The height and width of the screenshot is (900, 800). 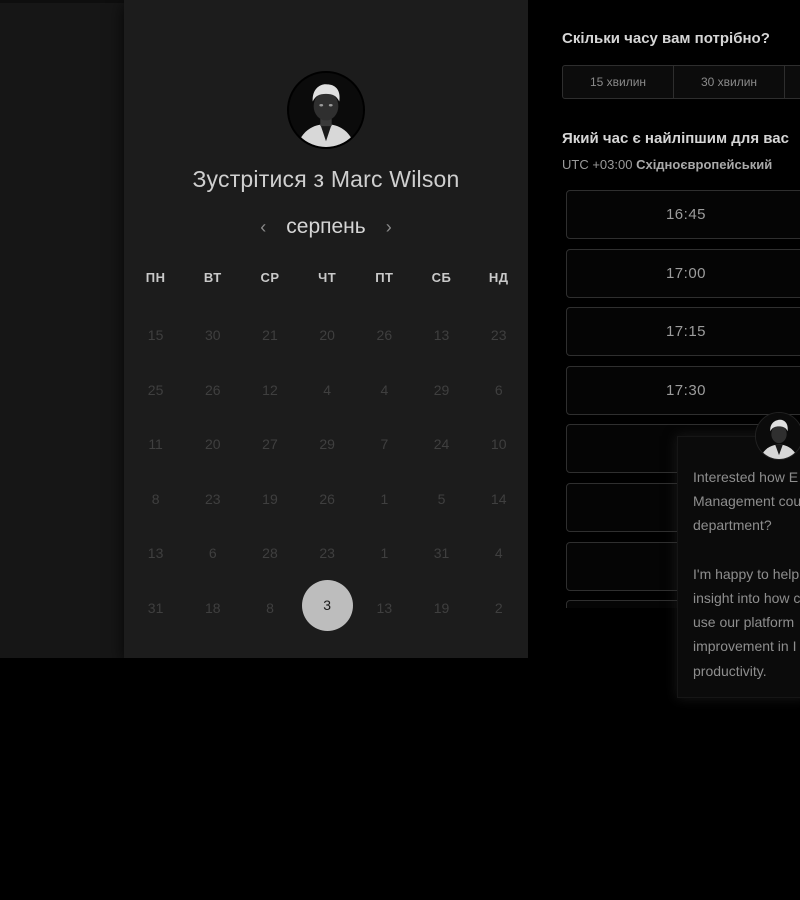 I want to click on time-slot: 17:15, so click(x=683, y=332).